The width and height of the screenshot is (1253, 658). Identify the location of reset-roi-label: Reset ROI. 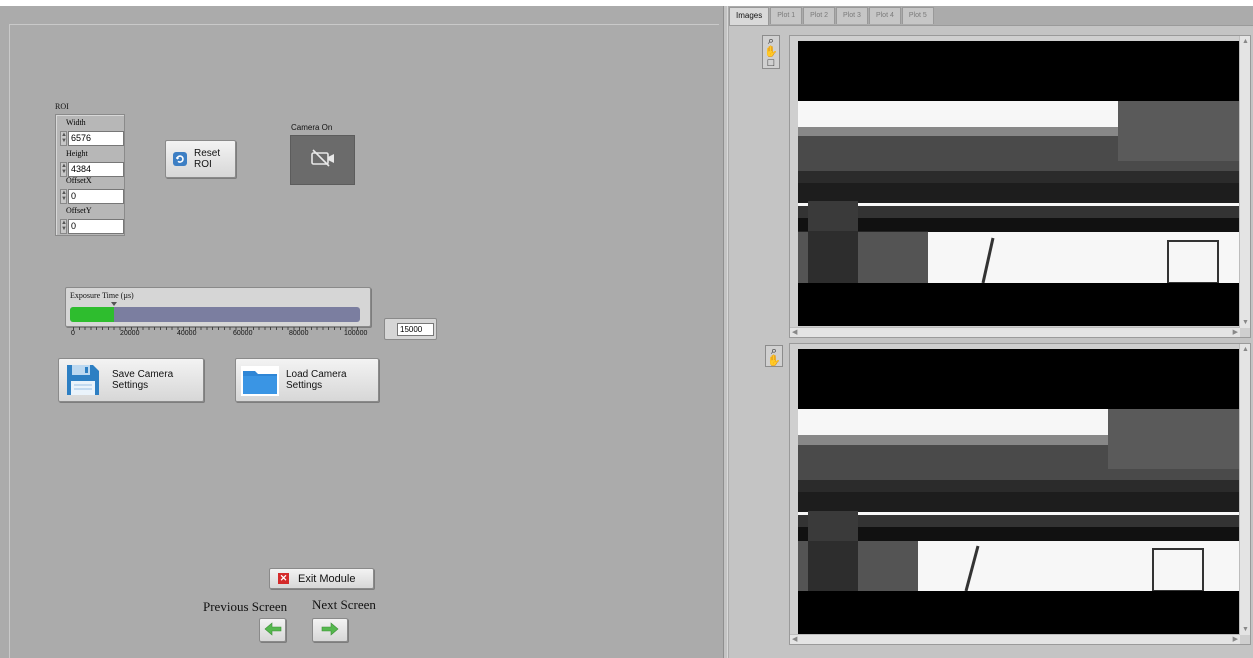
(207, 159).